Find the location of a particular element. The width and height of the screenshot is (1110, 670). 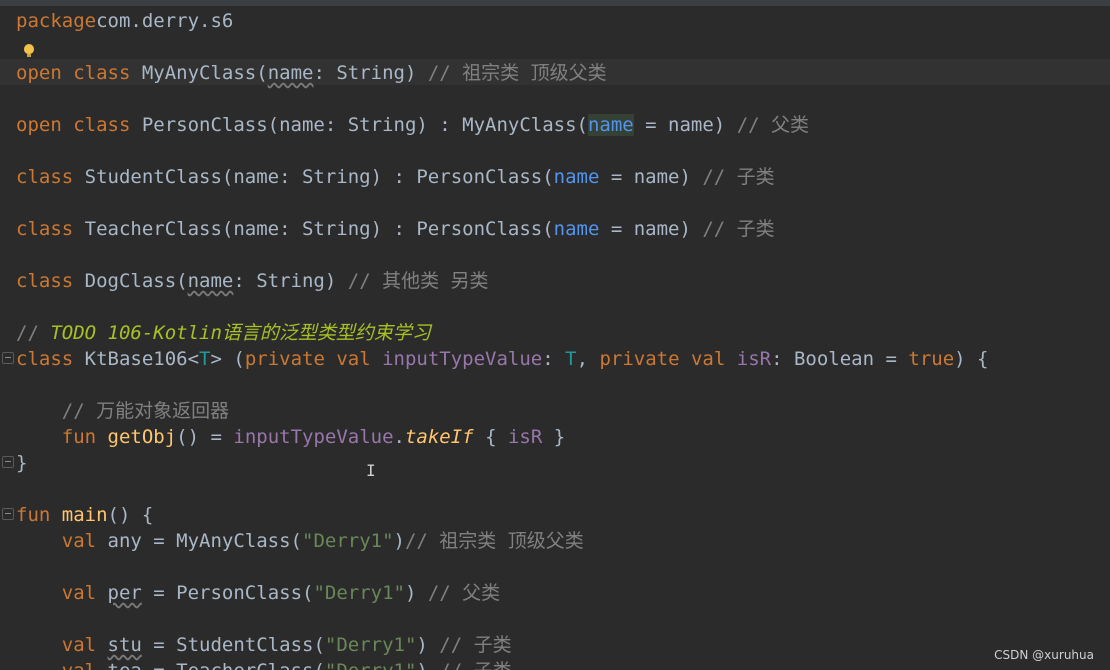

code-token: : is located at coordinates (554, 359).